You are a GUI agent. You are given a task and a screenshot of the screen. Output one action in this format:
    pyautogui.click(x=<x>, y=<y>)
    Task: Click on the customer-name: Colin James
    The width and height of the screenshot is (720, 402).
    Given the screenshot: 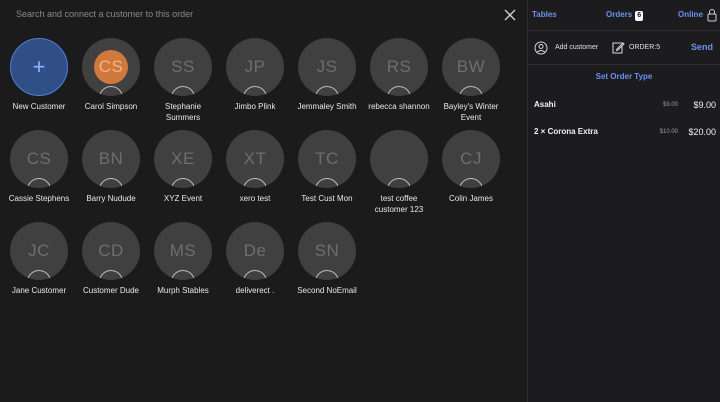 What is the action you would take?
    pyautogui.click(x=470, y=198)
    